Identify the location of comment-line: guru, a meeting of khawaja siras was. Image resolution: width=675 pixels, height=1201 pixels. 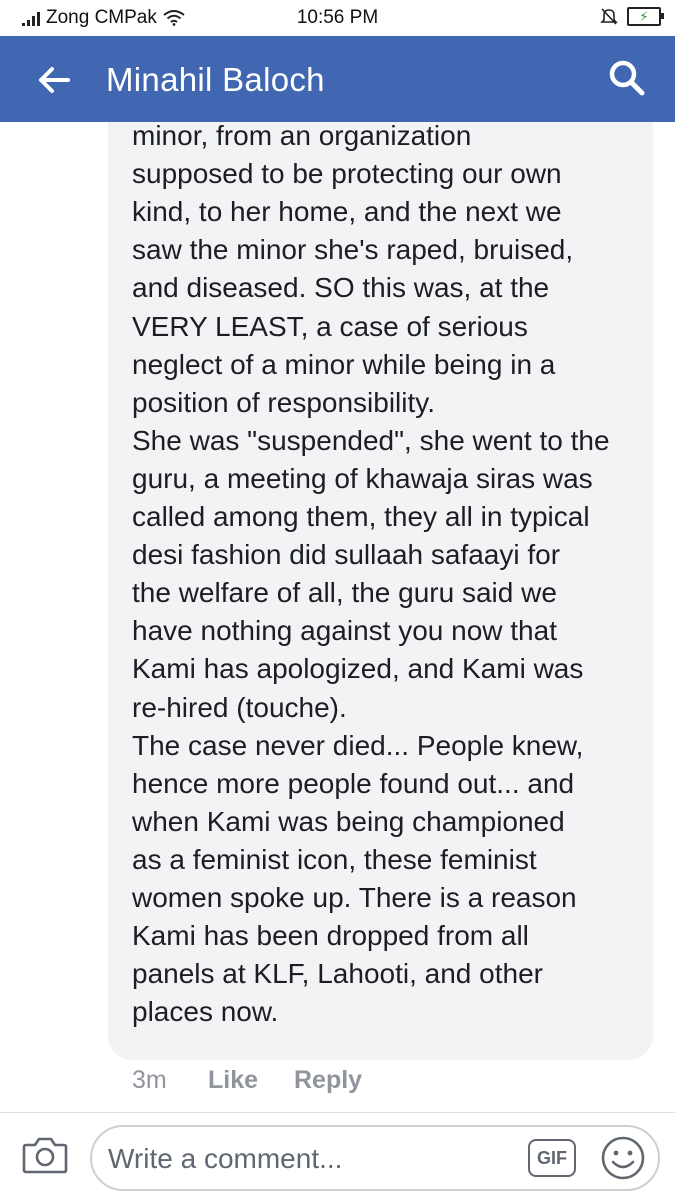
(362, 478).